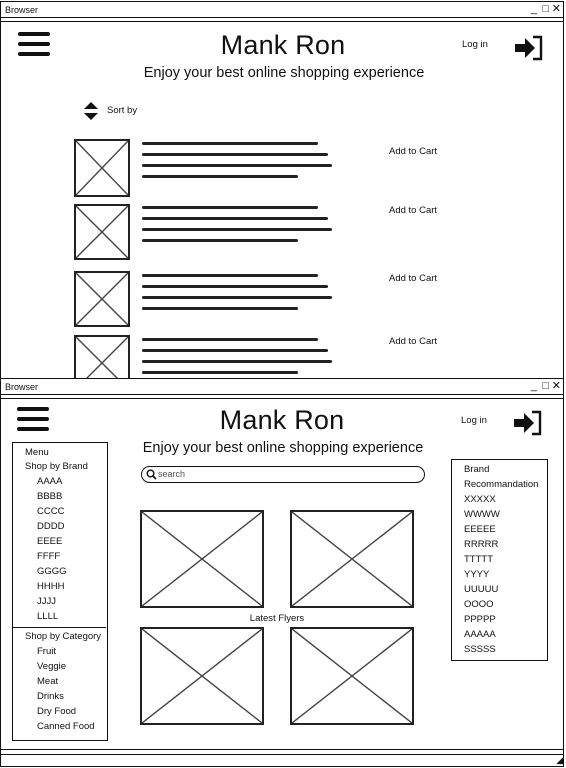  I want to click on brand-menu-item: BBBB, so click(49, 497).